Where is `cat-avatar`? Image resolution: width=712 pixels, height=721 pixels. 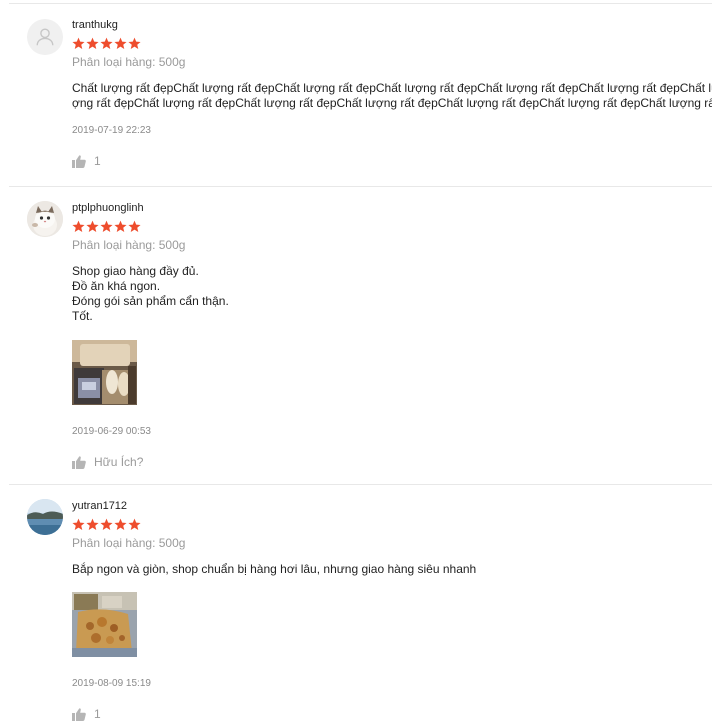 cat-avatar is located at coordinates (45, 219).